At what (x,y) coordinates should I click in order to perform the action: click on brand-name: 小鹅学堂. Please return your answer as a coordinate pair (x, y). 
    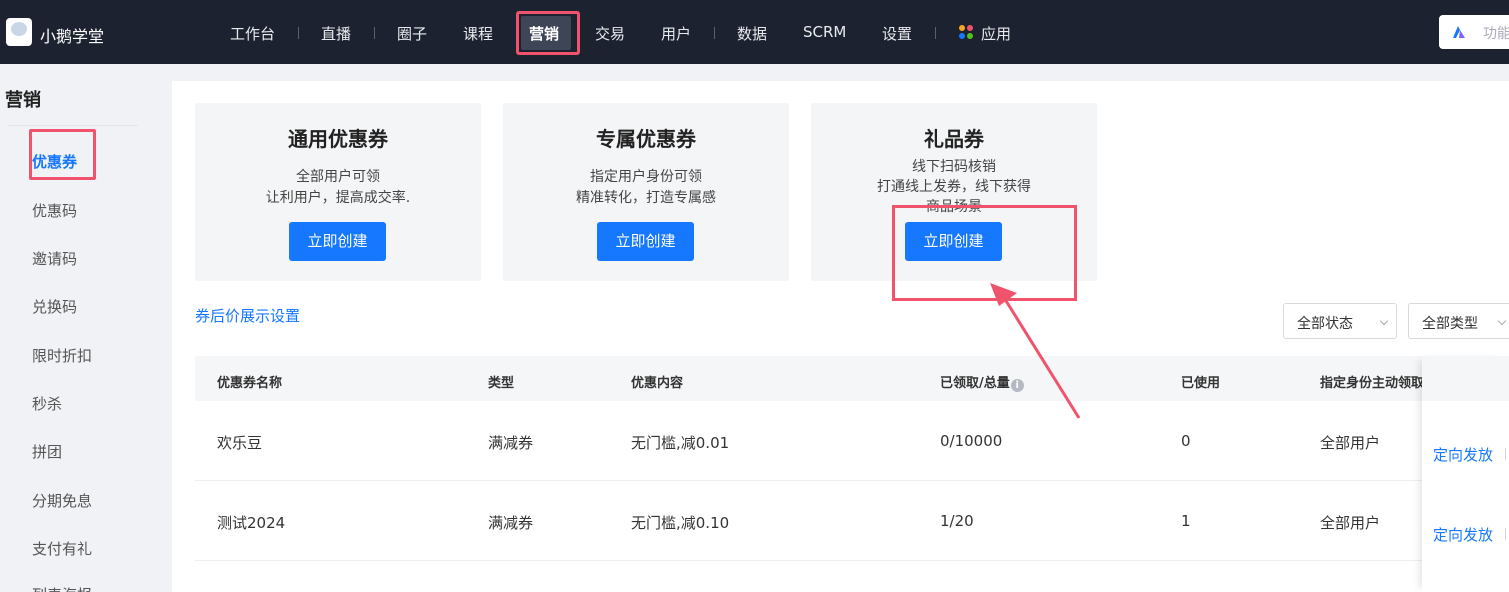
    Looking at the image, I should click on (72, 35).